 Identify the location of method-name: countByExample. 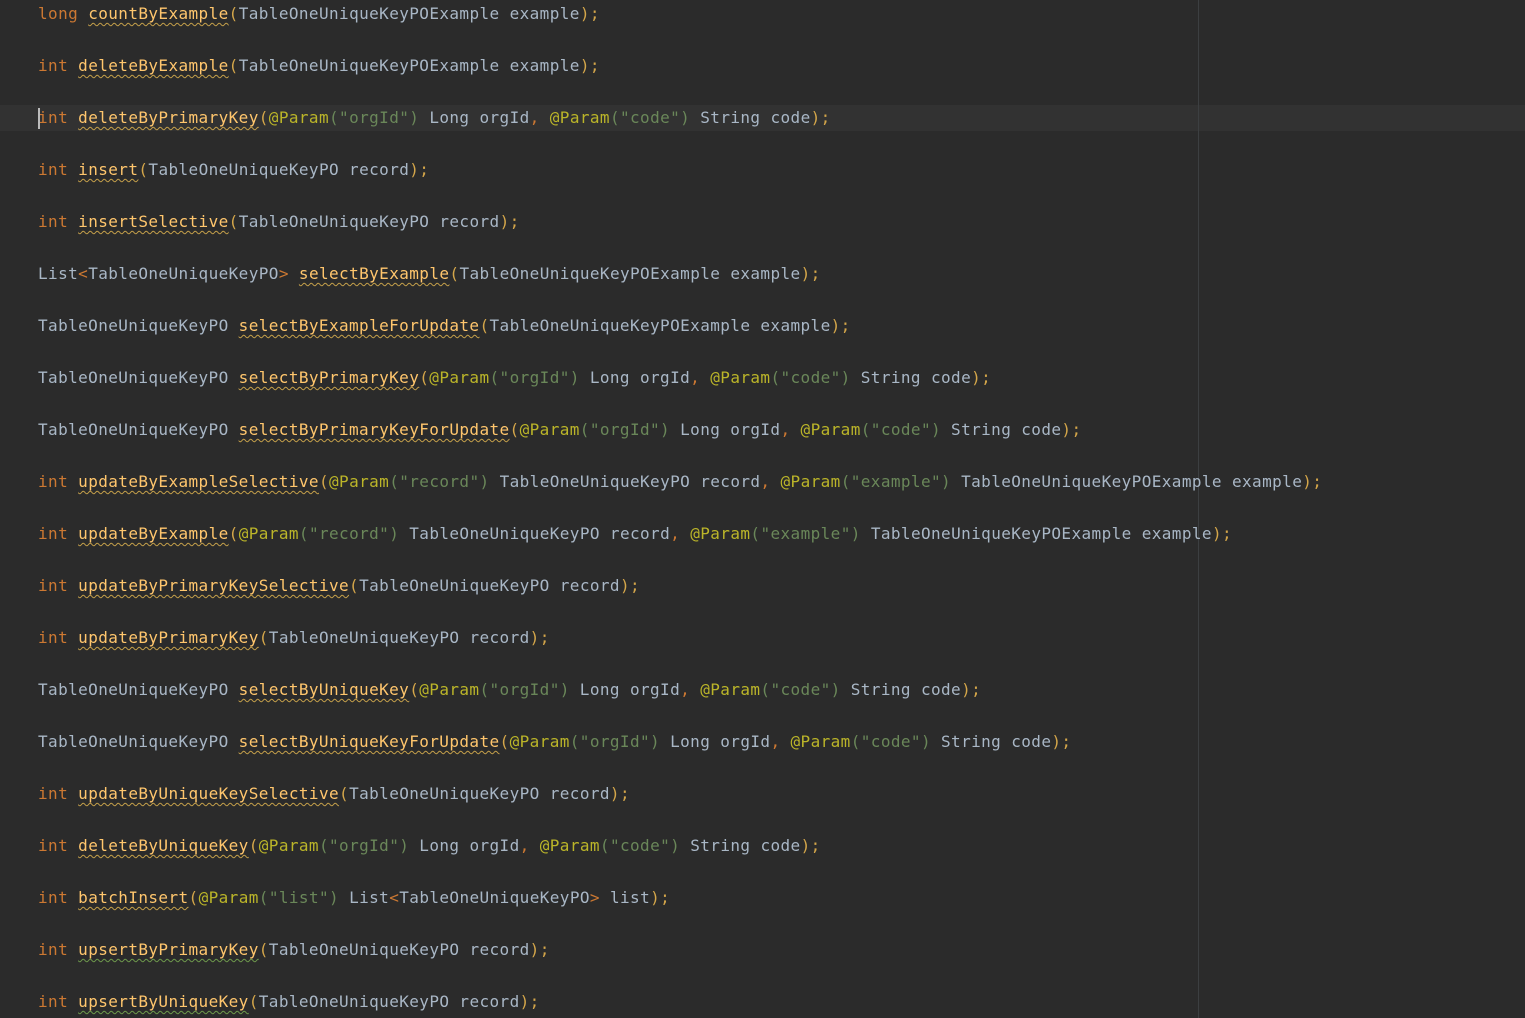
(158, 13).